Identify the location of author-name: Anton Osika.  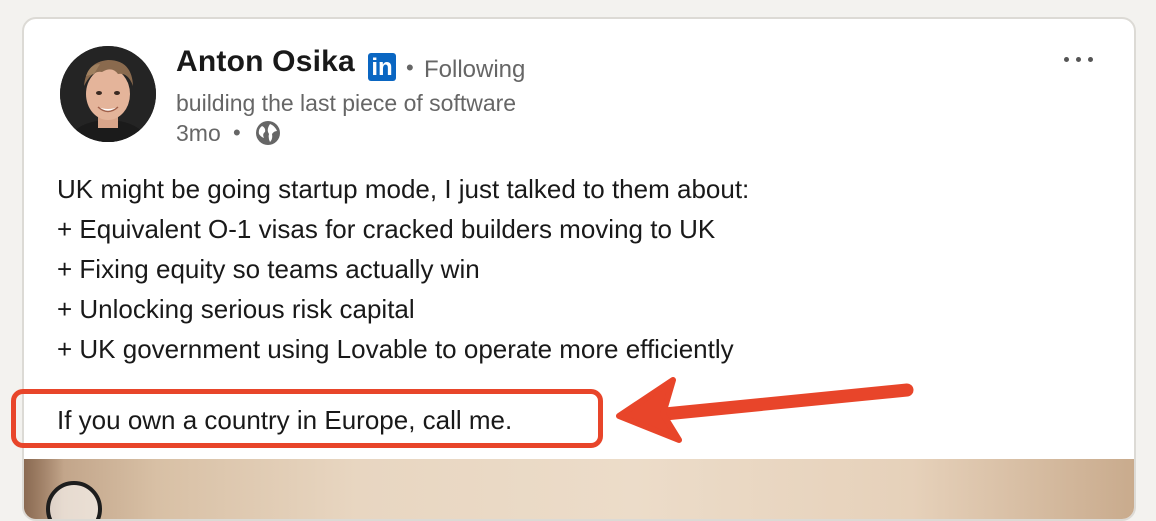
(265, 62).